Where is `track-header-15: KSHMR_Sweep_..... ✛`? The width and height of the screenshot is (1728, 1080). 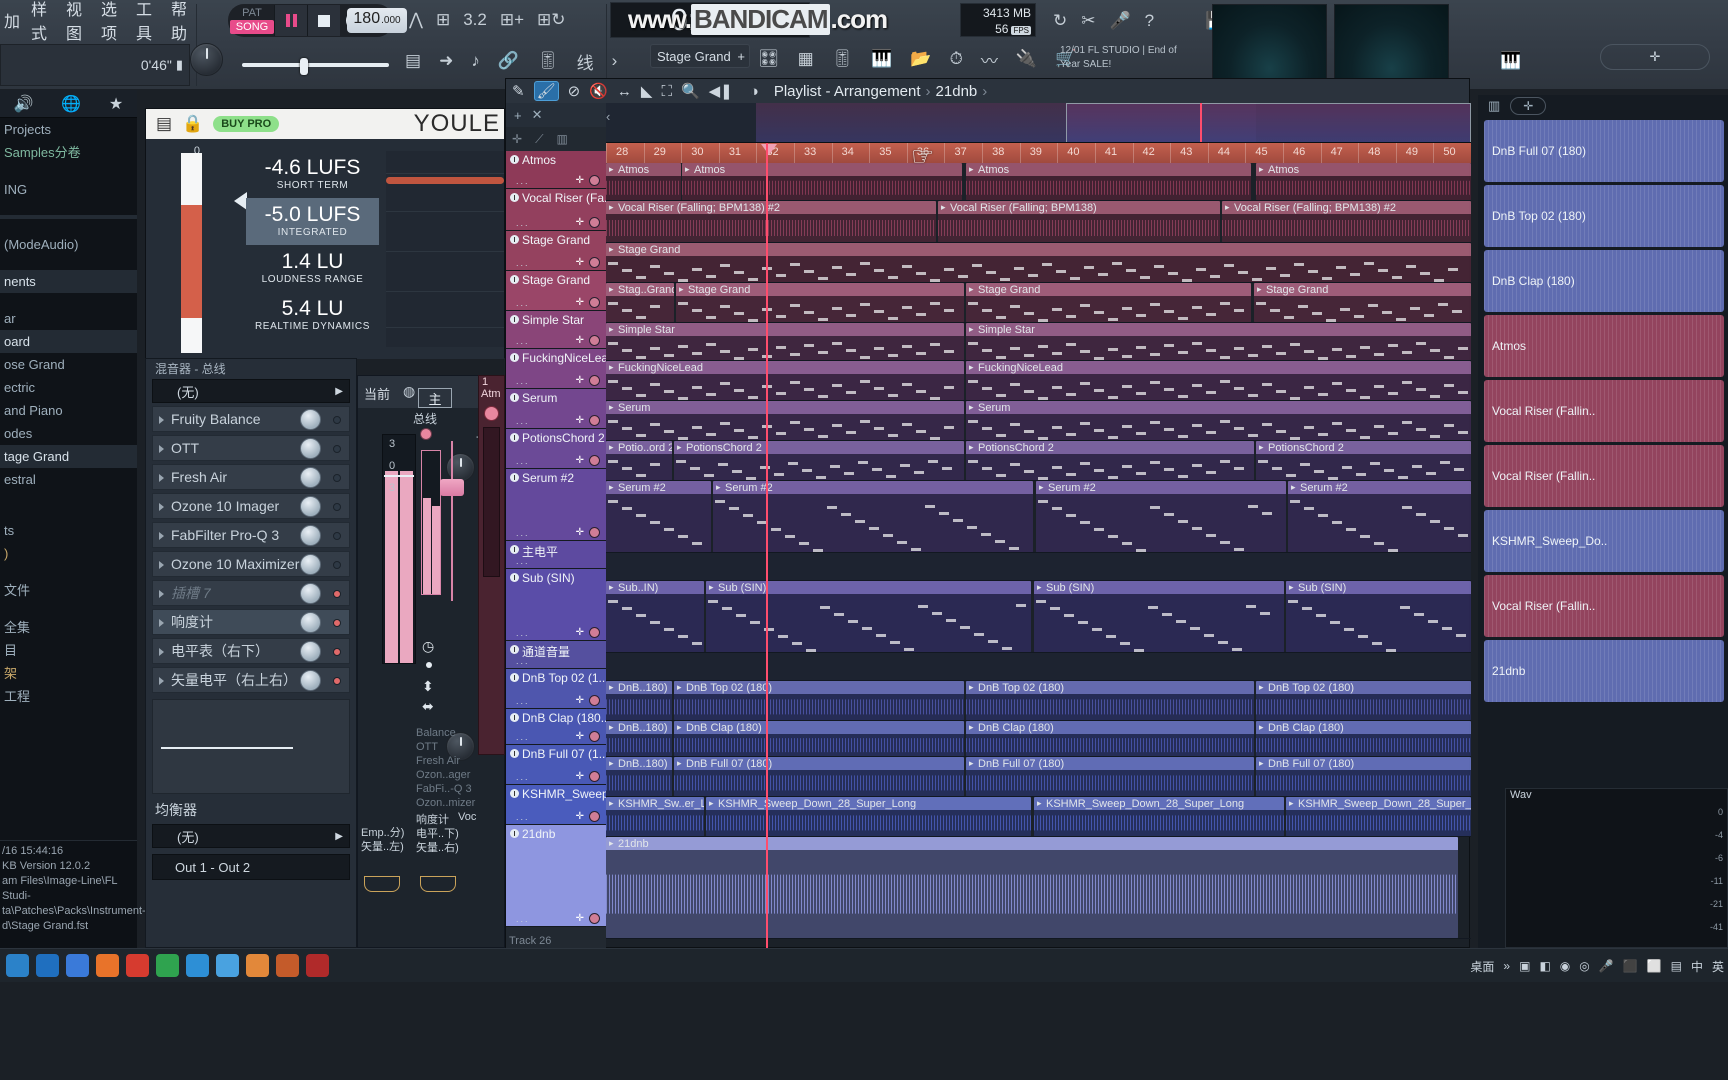 track-header-15: KSHMR_Sweep_..... ✛ is located at coordinates (556, 805).